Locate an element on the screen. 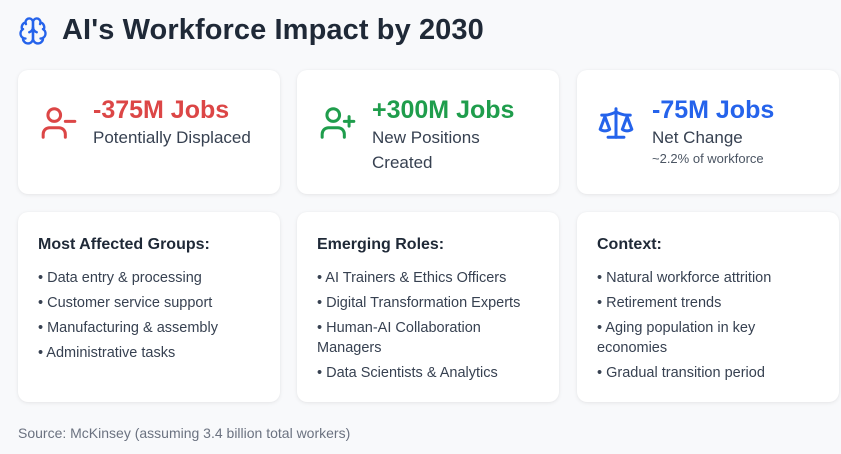  panel-title: Context: is located at coordinates (629, 244).